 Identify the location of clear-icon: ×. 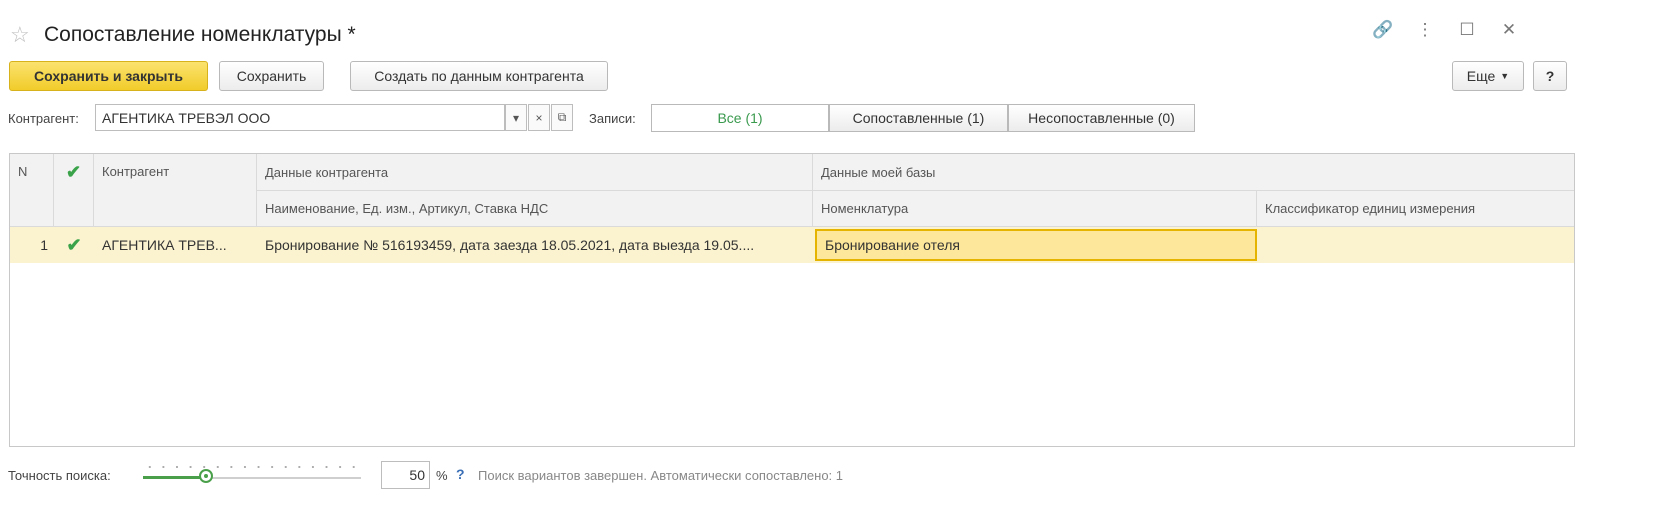
(539, 117).